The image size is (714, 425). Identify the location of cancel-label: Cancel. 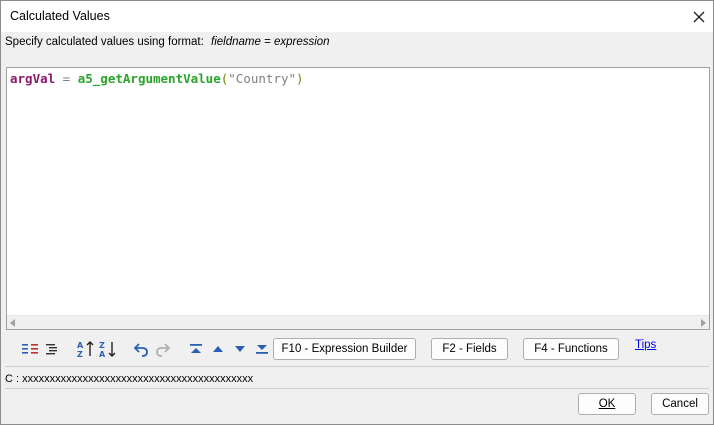
(680, 404).